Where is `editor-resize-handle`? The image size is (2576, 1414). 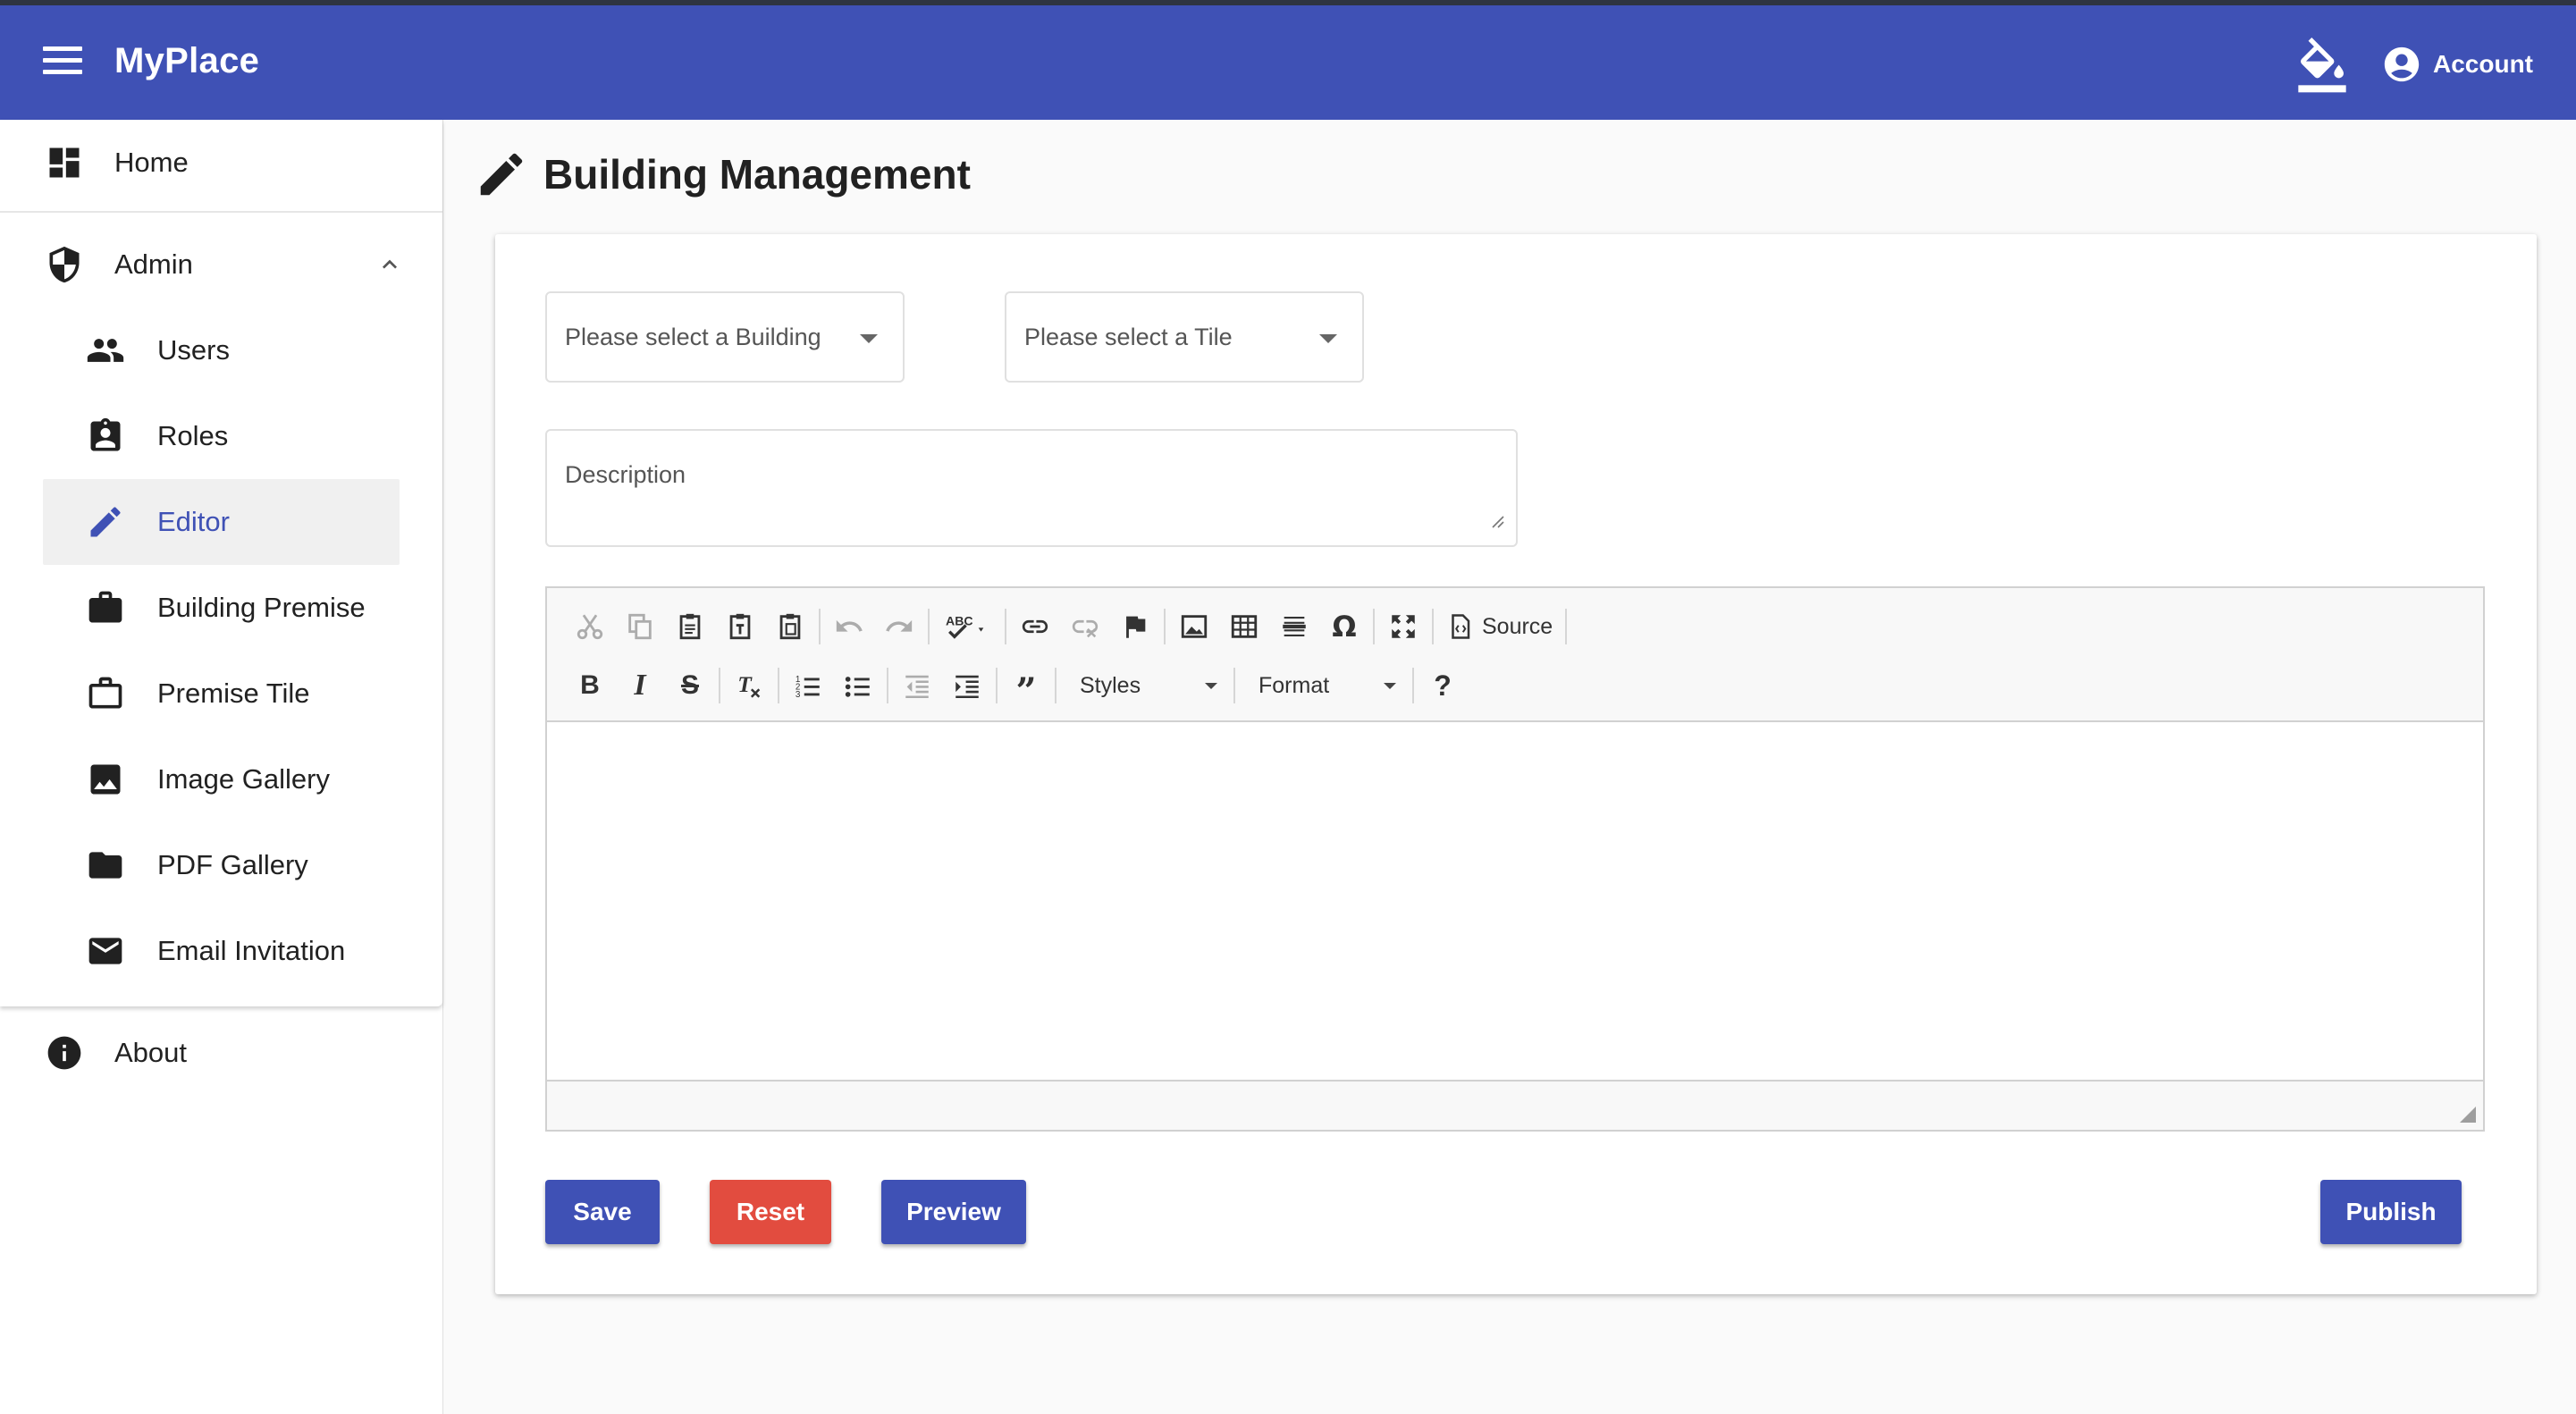 editor-resize-handle is located at coordinates (2468, 1115).